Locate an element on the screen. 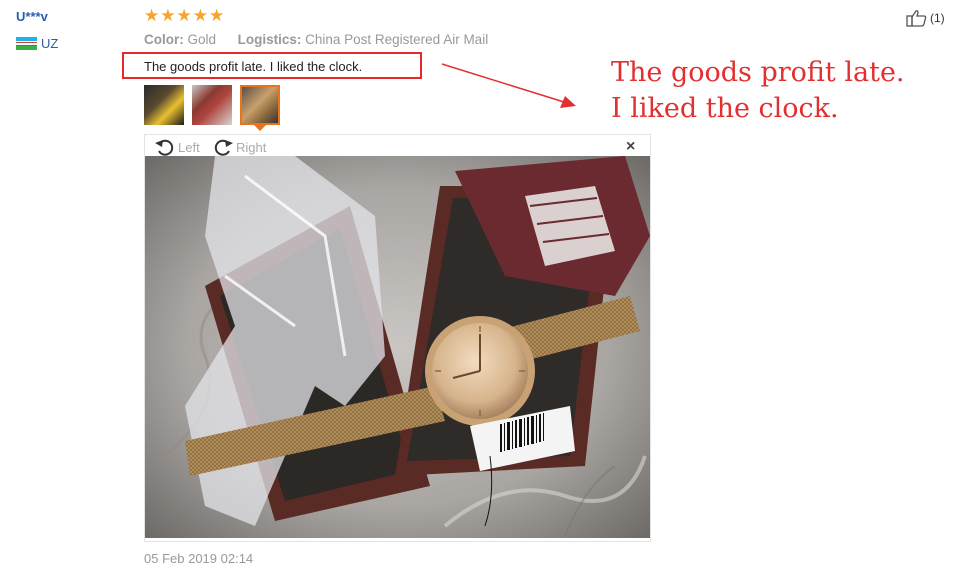 Image resolution: width=960 pixels, height=582 pixels. reviewer-country: UZ is located at coordinates (37, 43).